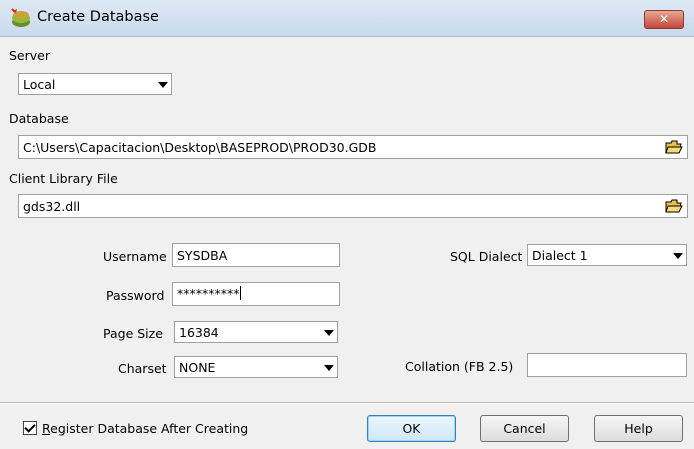 This screenshot has height=449, width=694. What do you see at coordinates (52, 206) in the screenshot?
I see `client-library-value: gds32.dll` at bounding box center [52, 206].